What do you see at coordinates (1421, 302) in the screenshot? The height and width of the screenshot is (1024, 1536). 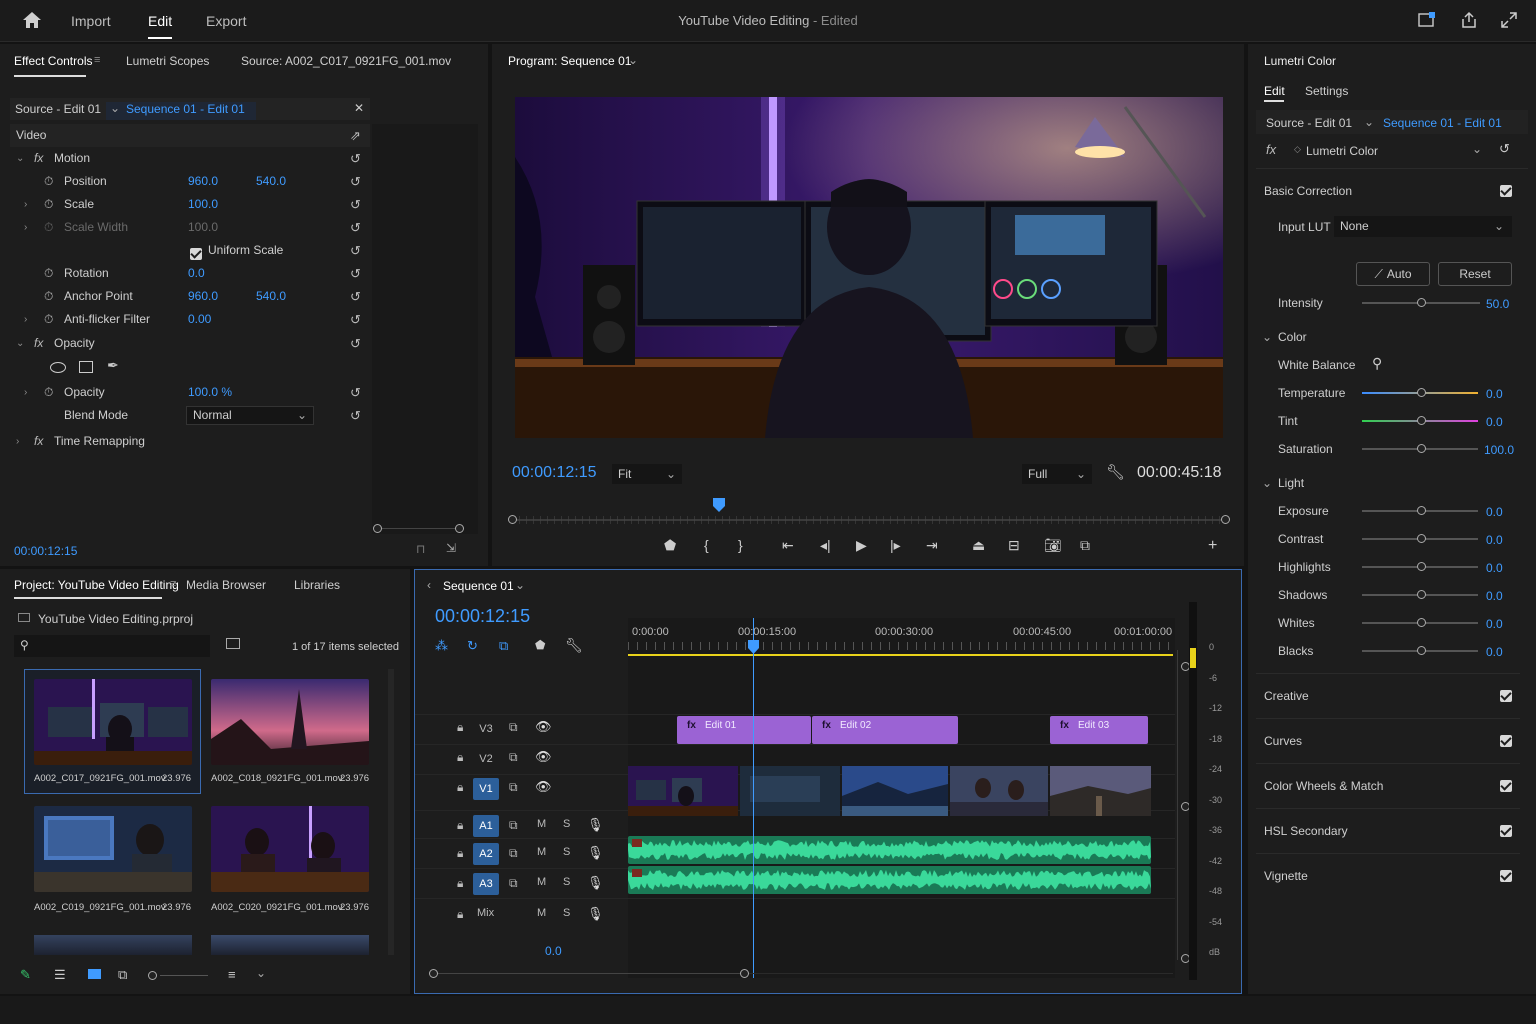 I see `intensity-knob` at bounding box center [1421, 302].